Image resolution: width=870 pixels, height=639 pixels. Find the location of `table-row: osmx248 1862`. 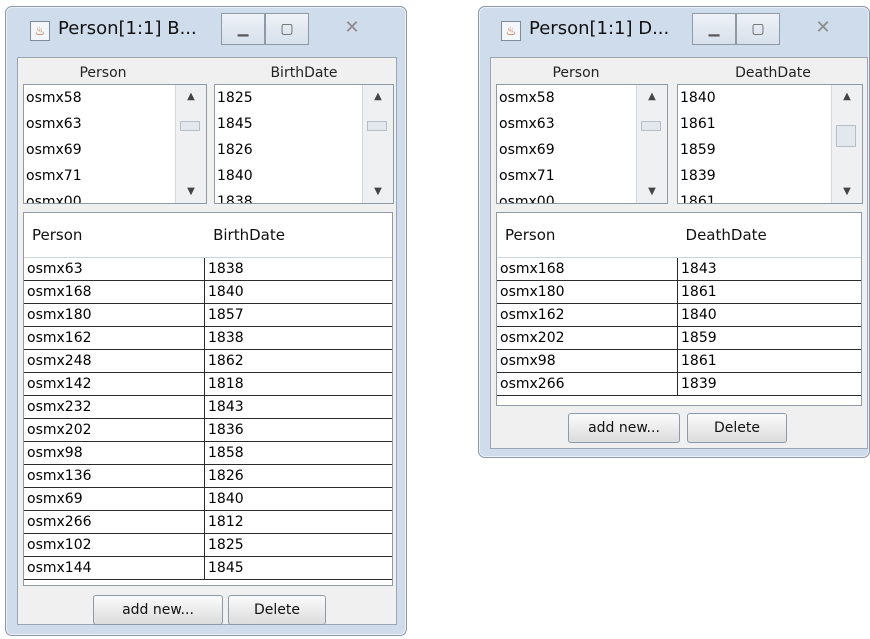

table-row: osmx248 1862 is located at coordinates (208, 361).